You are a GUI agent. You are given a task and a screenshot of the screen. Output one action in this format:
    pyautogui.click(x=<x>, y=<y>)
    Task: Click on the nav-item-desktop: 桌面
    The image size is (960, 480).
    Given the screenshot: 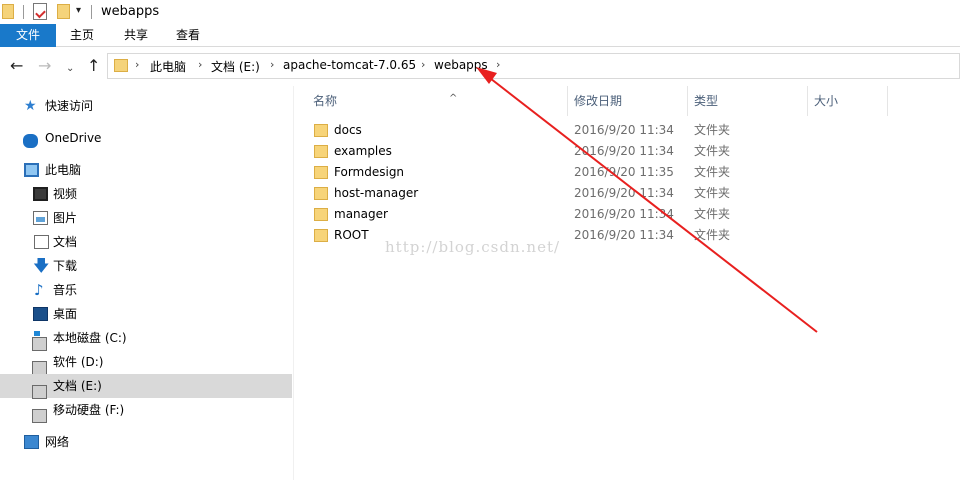 What is the action you would take?
    pyautogui.click(x=146, y=314)
    